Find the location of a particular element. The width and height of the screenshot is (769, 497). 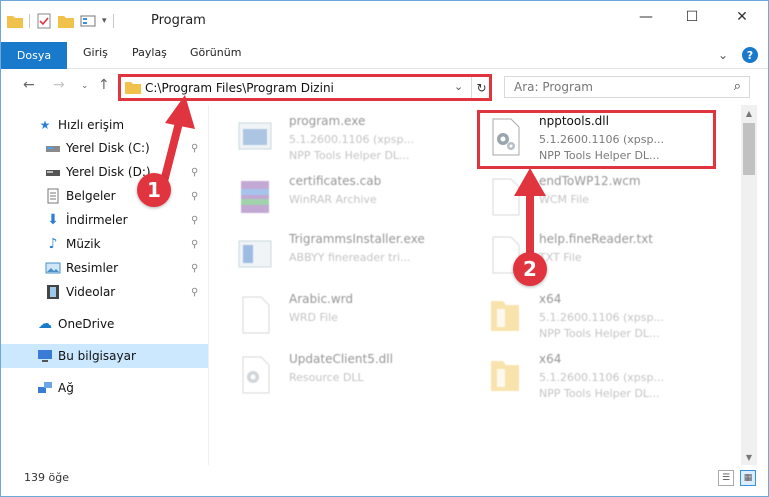

search-placeholder: Ara: Program is located at coordinates (553, 87).